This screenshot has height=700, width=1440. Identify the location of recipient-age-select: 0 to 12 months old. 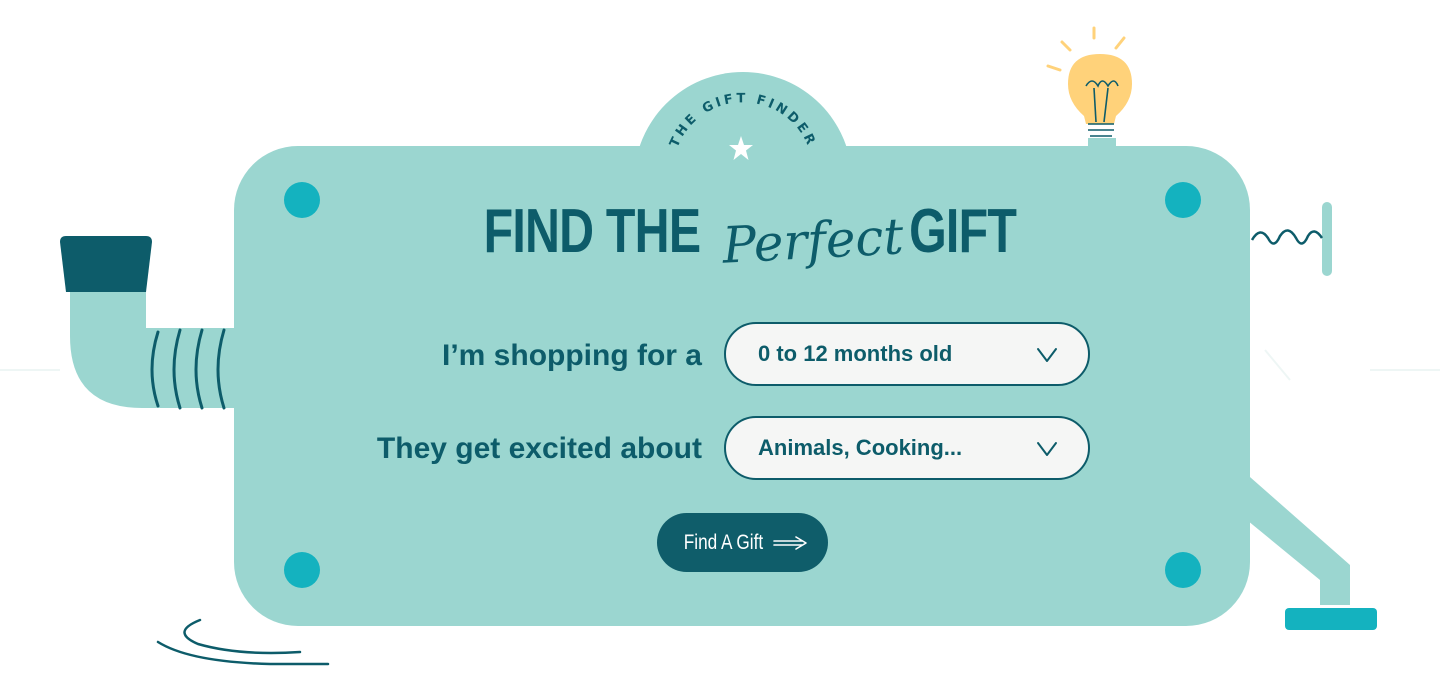
(907, 354).